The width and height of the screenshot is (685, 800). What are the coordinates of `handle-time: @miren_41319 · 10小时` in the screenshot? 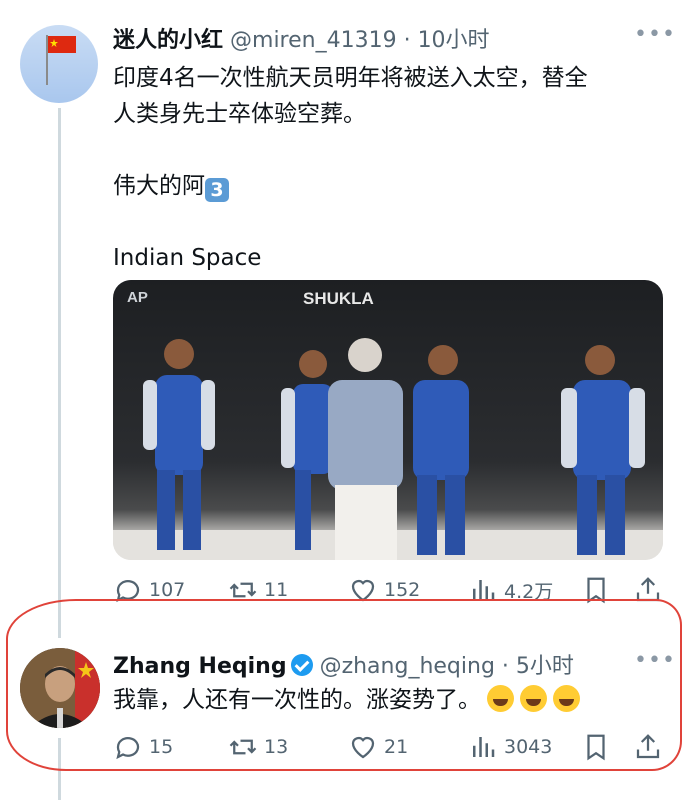 It's located at (360, 40).